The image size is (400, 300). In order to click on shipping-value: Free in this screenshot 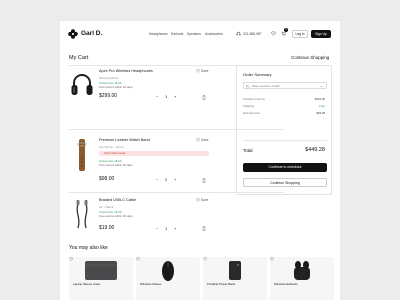, I will do `click(322, 106)`.